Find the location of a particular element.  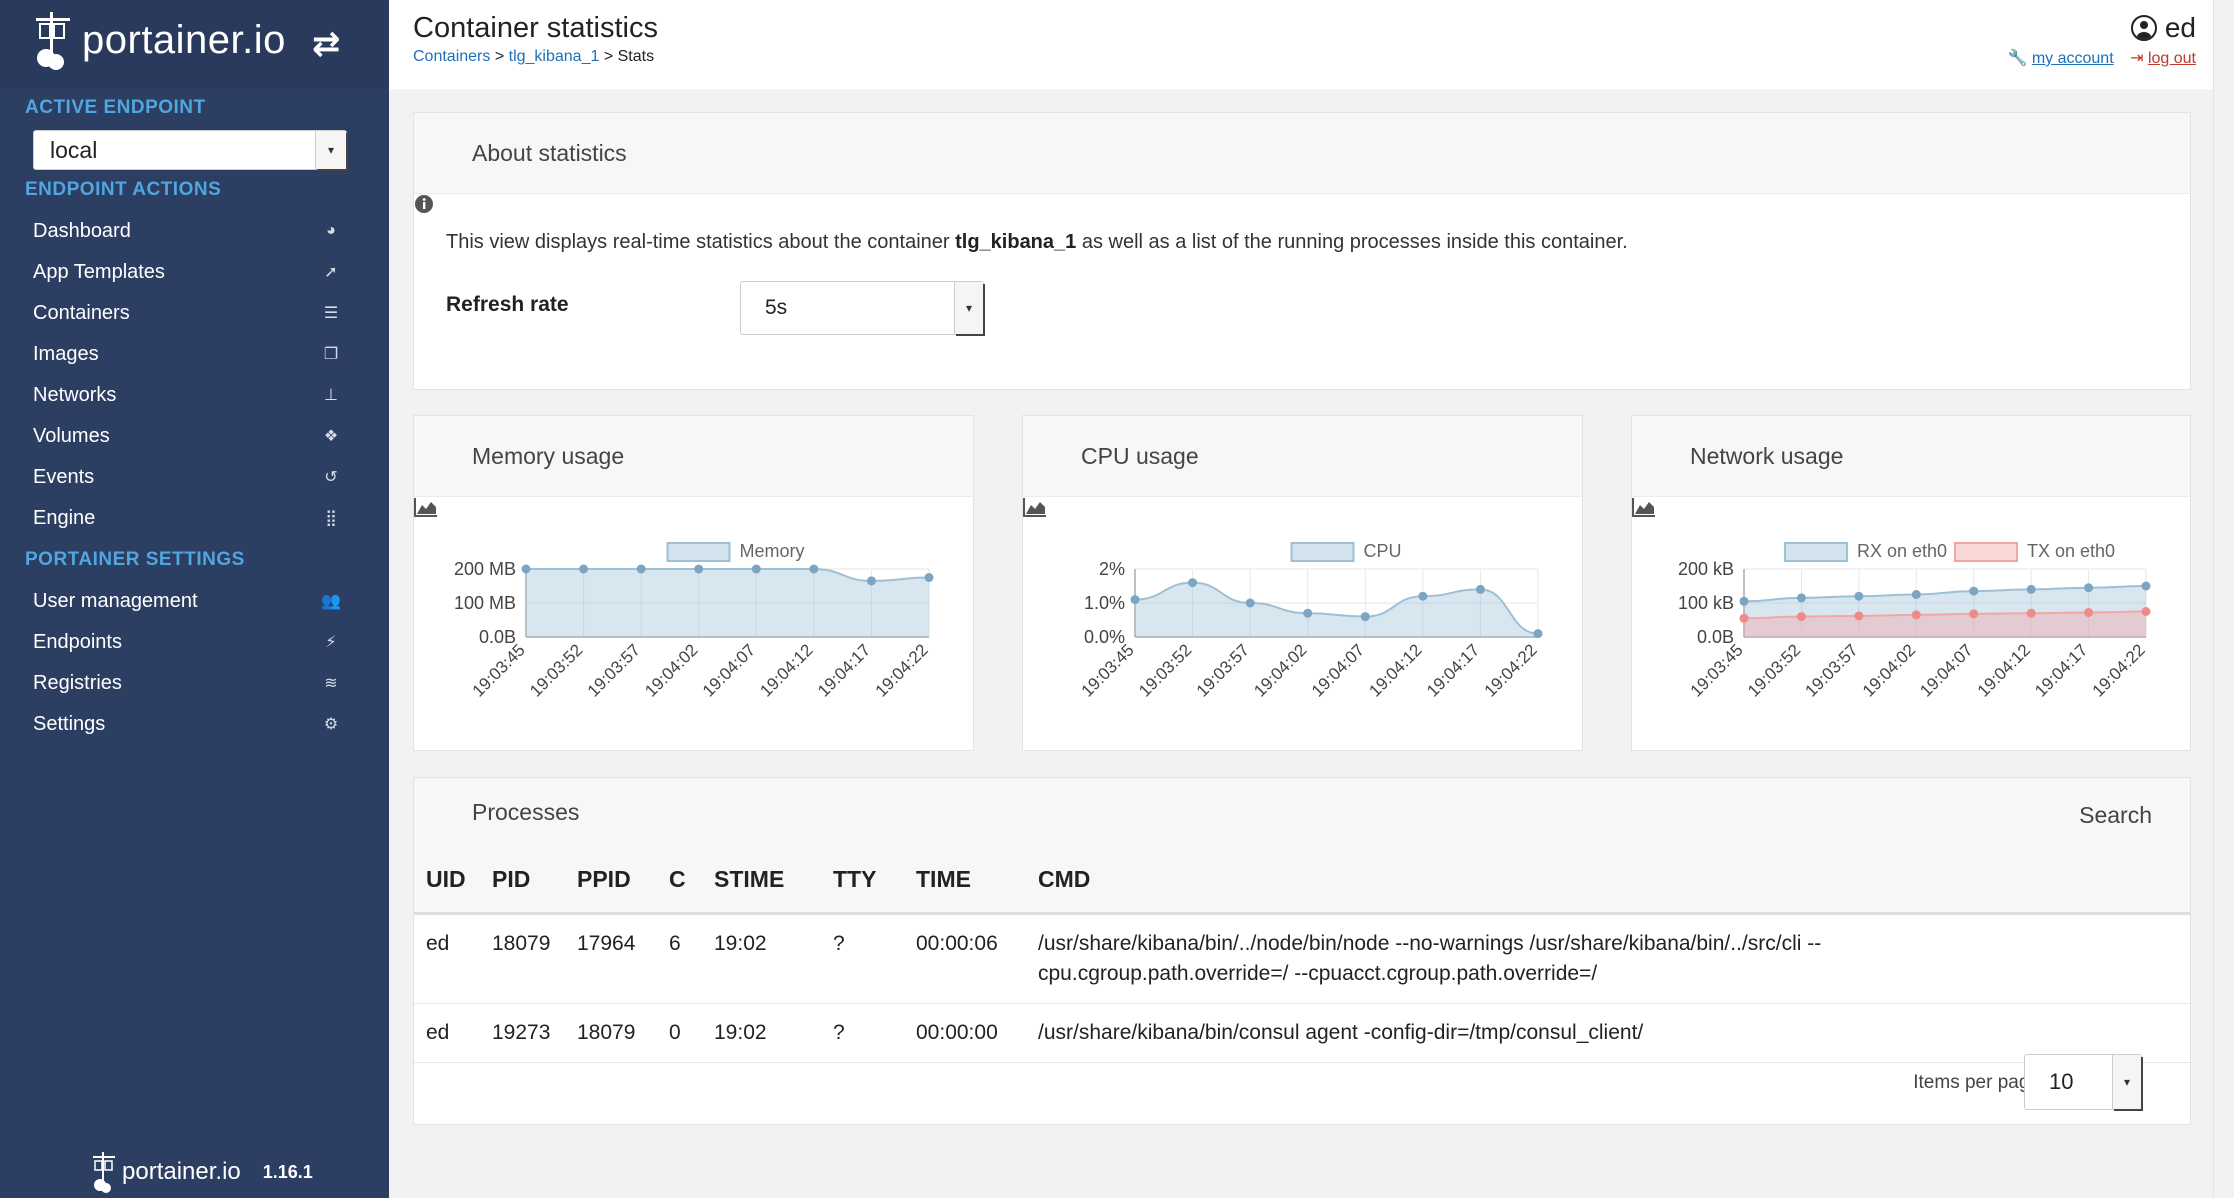

refresh-rate-select: 5s ▾ is located at coordinates (862, 308).